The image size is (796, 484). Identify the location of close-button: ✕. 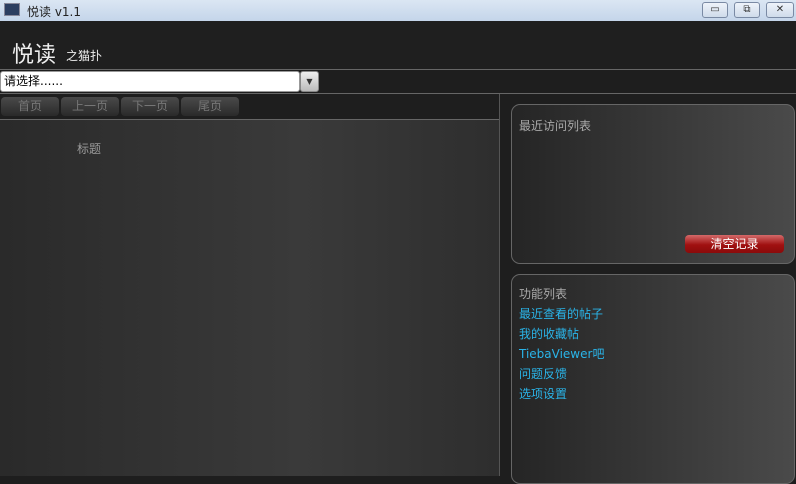
(780, 10).